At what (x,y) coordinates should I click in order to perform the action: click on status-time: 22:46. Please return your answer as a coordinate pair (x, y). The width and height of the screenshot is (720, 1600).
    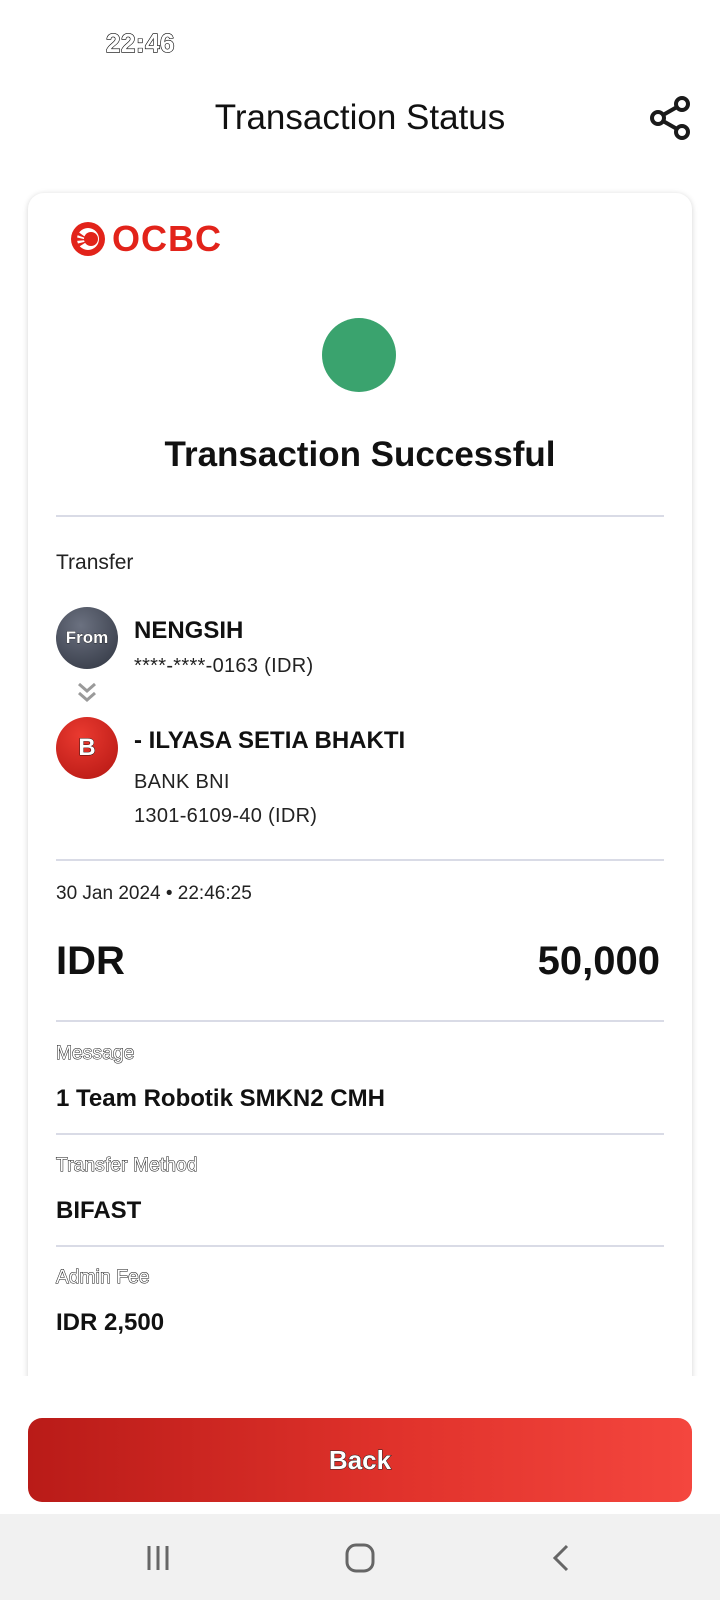
    Looking at the image, I should click on (140, 42).